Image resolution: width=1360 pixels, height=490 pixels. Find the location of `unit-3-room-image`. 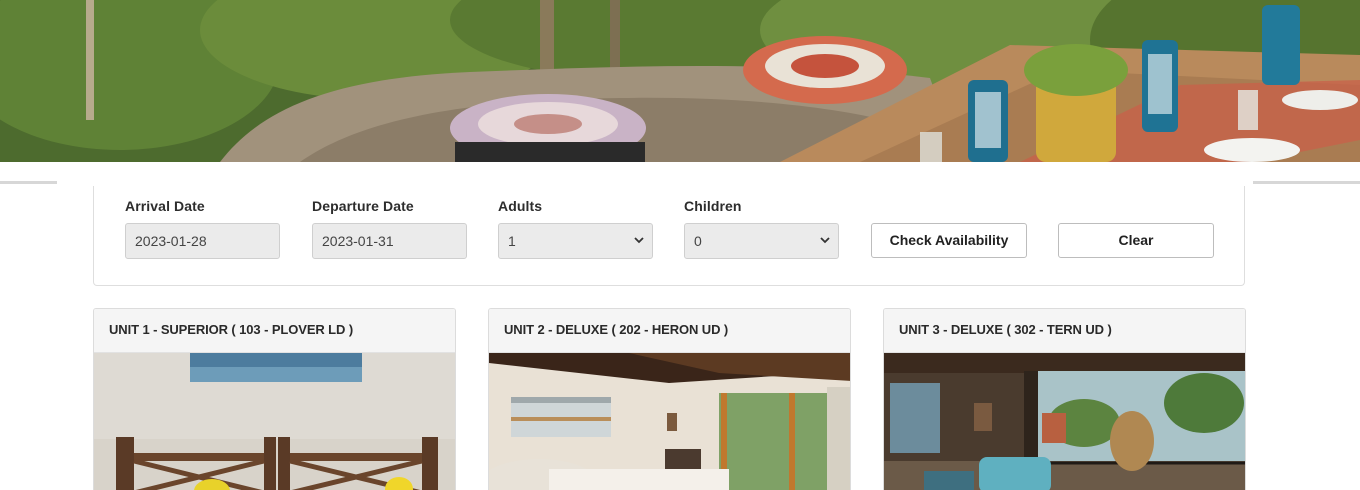

unit-3-room-image is located at coordinates (1065, 421).